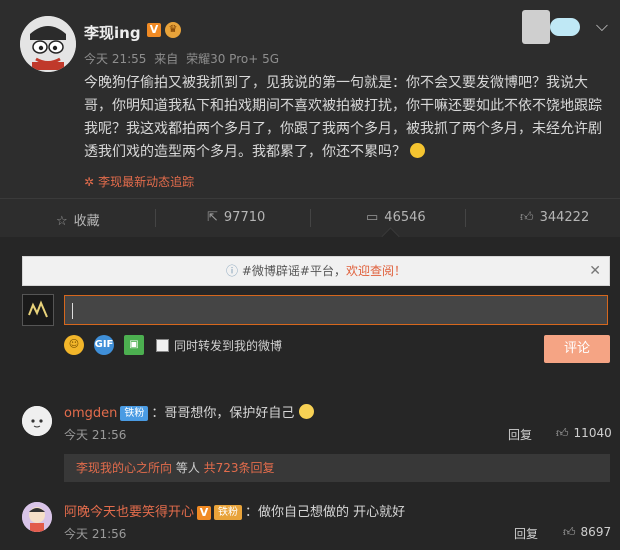 Image resolution: width=620 pixels, height=550 pixels. Describe the element at coordinates (602, 26) in the screenshot. I see `chevron-down-icon: ⌵` at that location.